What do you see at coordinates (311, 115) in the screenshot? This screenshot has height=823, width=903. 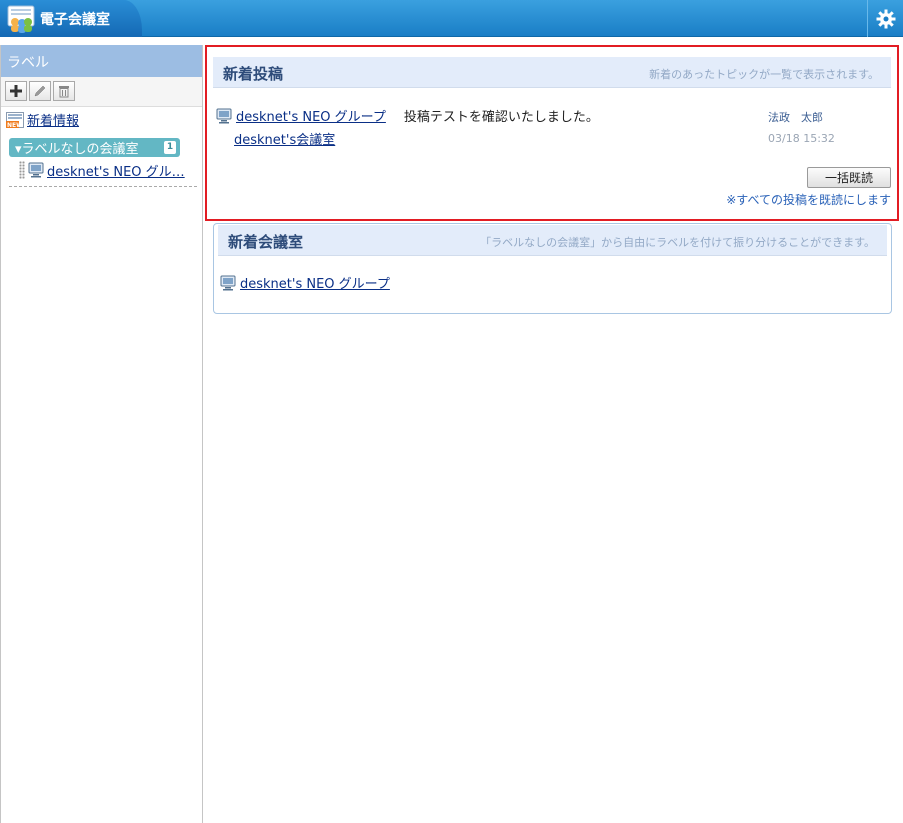 I see `post-group-link: desknet's NEO グループ` at bounding box center [311, 115].